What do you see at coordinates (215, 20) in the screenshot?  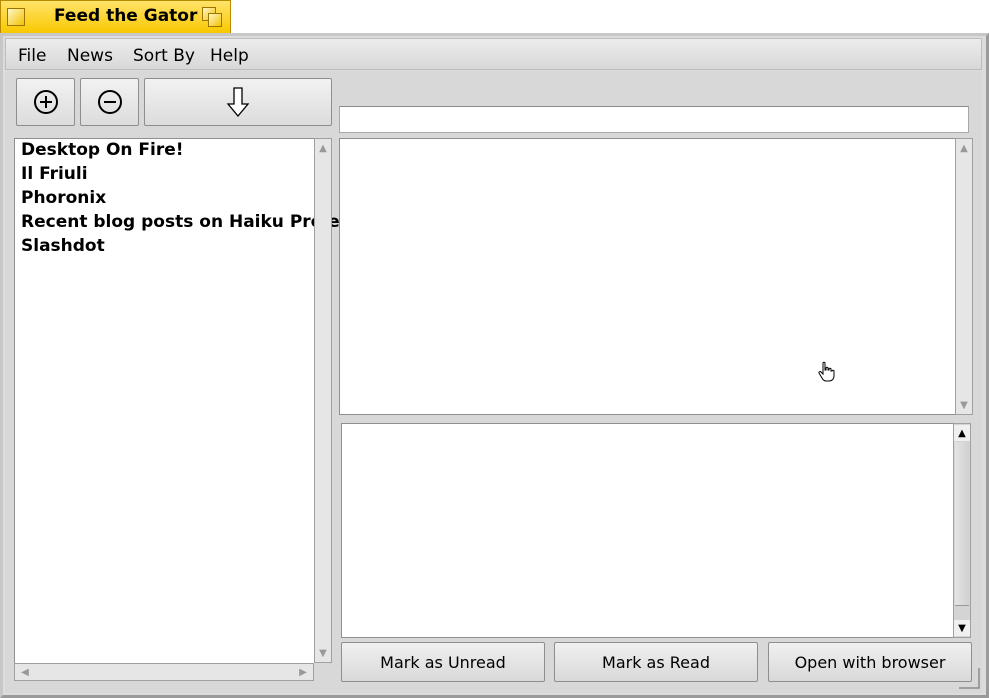 I see `zoom-icon-front` at bounding box center [215, 20].